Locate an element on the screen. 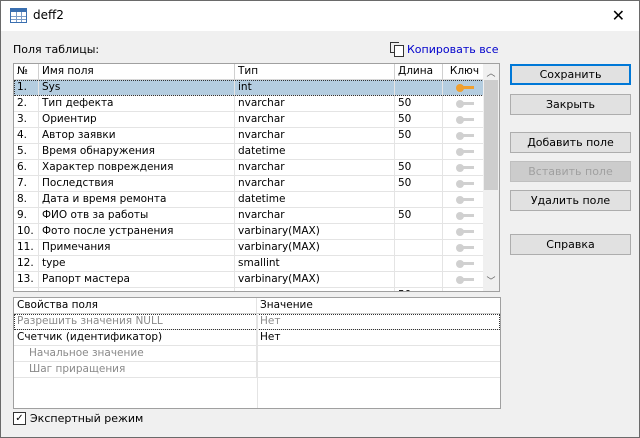 The width and height of the screenshot is (640, 438). scroll-thumb is located at coordinates (491, 135).